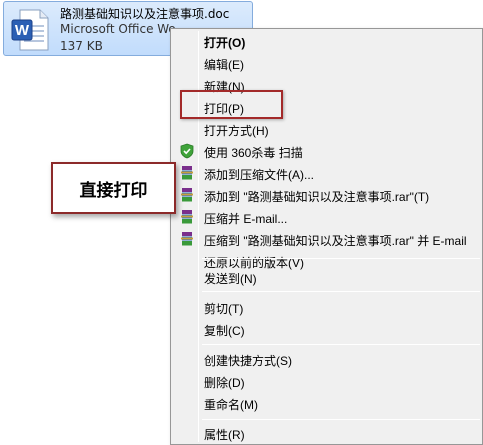  I want to click on menu-item-label: 删除(D), so click(224, 383).